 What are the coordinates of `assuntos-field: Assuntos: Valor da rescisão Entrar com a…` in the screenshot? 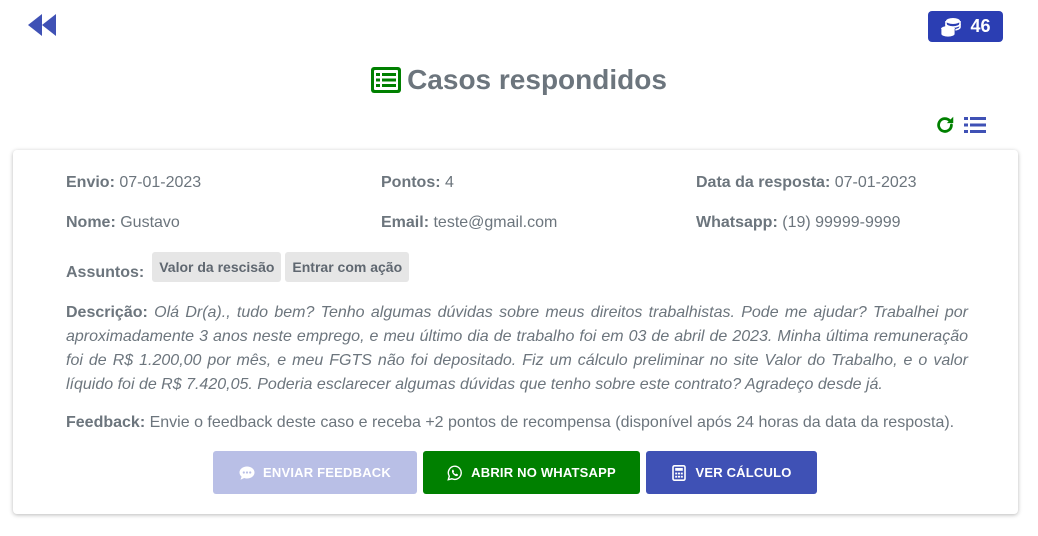 It's located at (238, 267).